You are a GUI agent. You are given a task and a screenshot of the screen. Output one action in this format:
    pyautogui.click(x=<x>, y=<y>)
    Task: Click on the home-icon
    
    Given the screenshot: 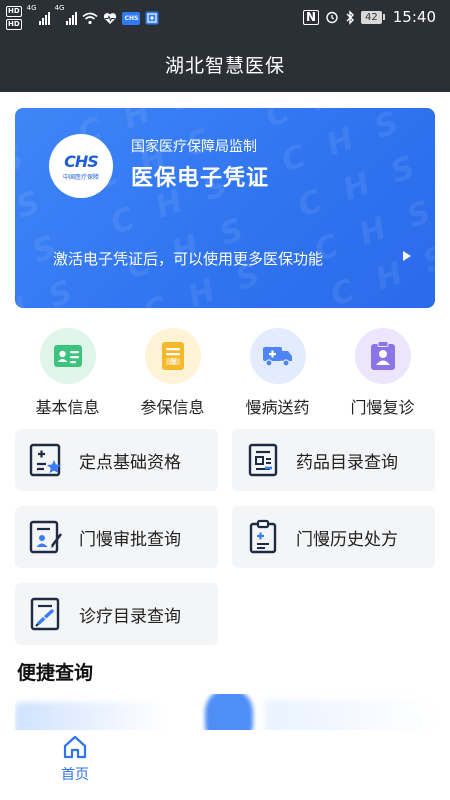 What is the action you would take?
    pyautogui.click(x=75, y=747)
    